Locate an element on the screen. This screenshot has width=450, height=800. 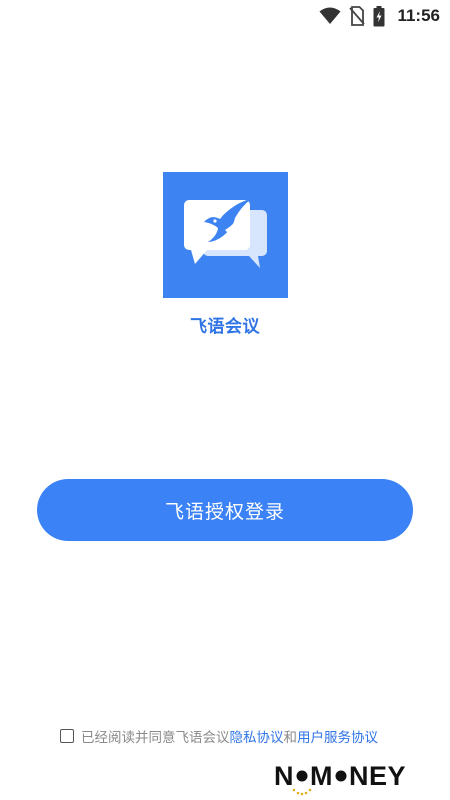
user-service-agreement-link: 用户服务协议 is located at coordinates (337, 736).